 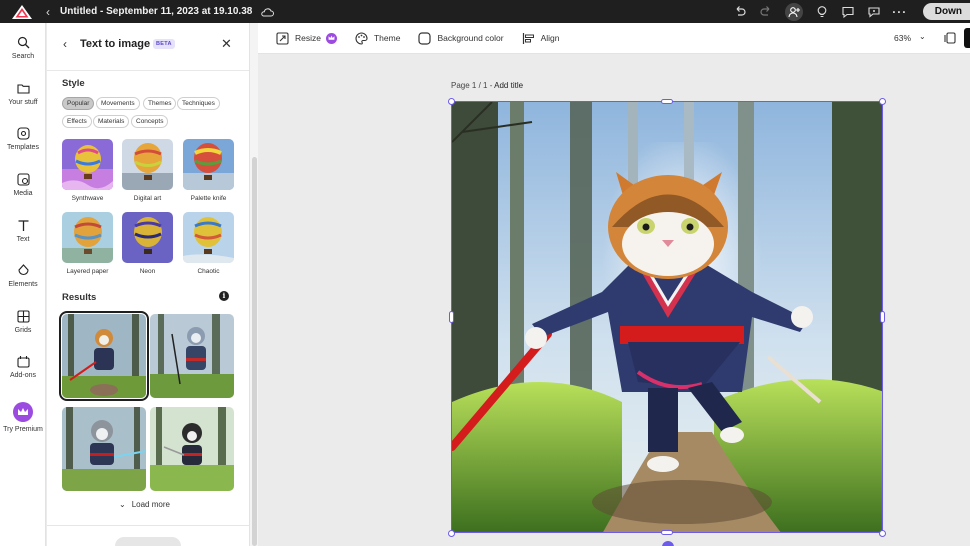 I want to click on zoom-level: 63%, so click(x=902, y=38).